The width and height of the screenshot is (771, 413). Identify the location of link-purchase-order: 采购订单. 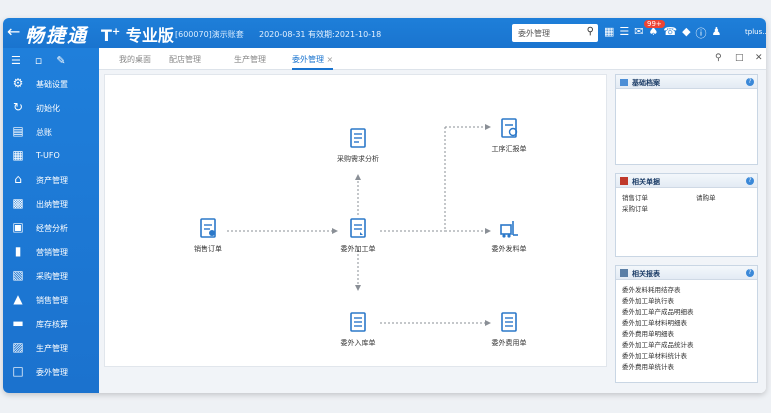
(635, 208).